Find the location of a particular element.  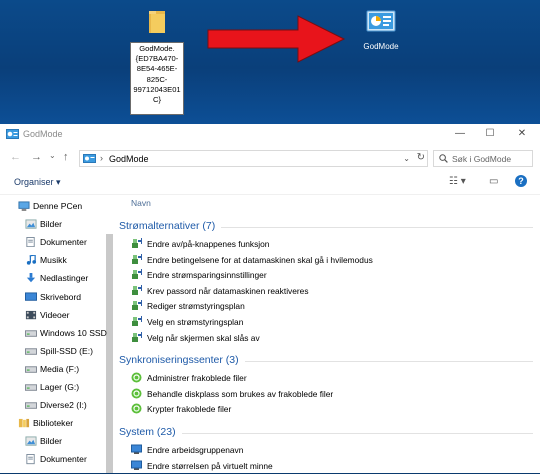

nav-item: Videoer is located at coordinates (53, 316).